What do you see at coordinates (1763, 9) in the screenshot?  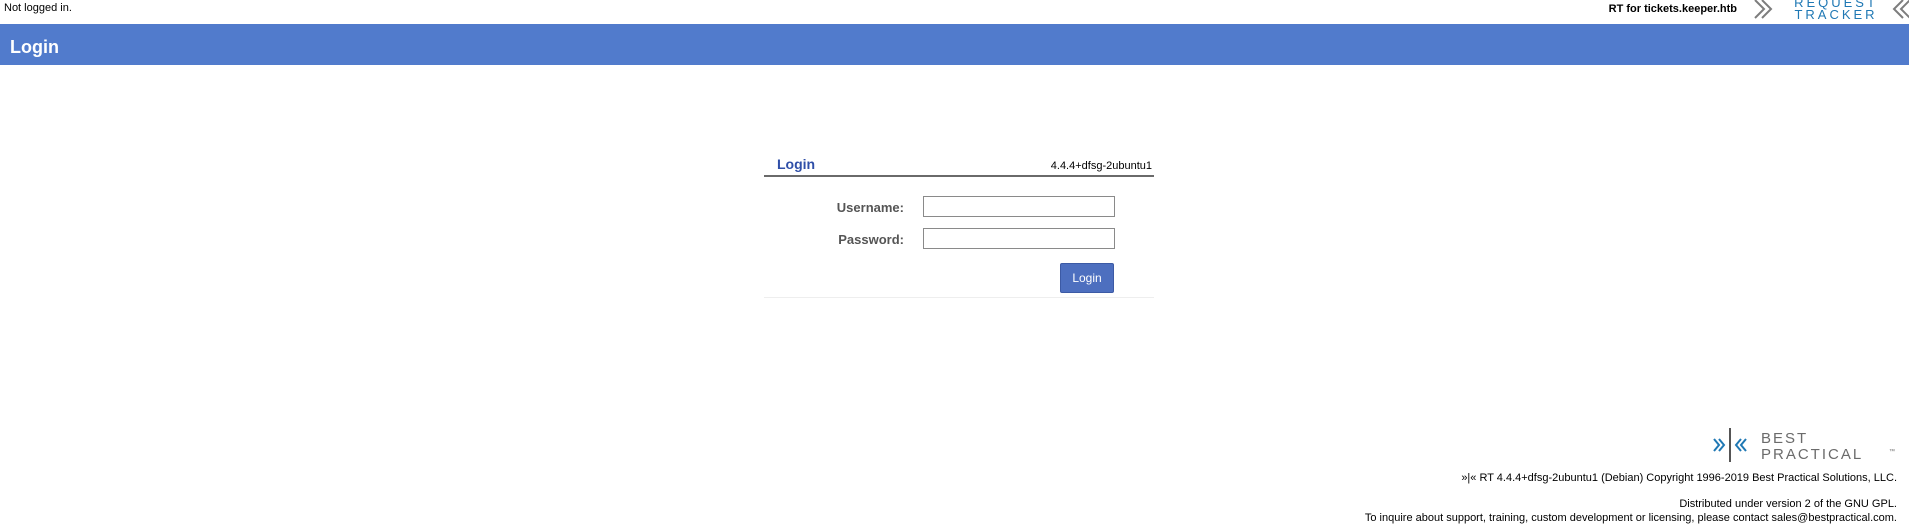 I see `chevron-right-icon` at bounding box center [1763, 9].